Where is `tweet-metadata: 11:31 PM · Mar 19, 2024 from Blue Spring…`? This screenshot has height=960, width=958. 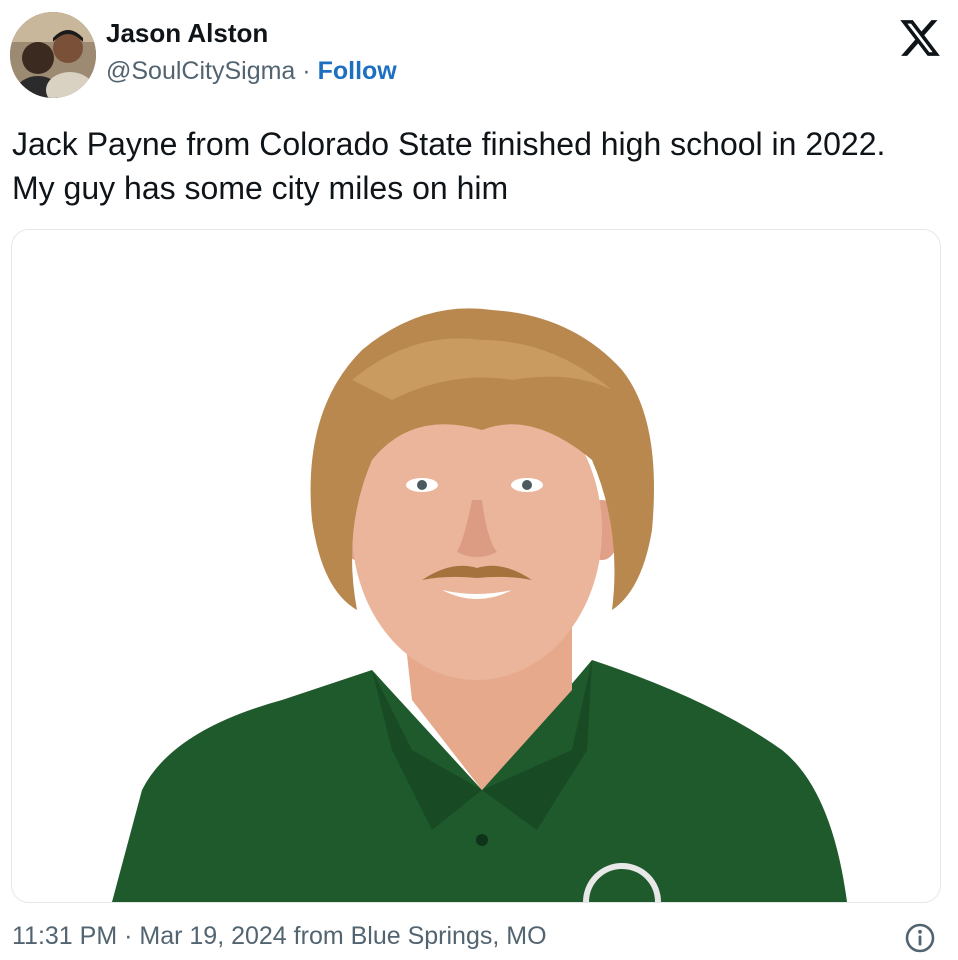
tweet-metadata: 11:31 PM · Mar 19, 2024 from Blue Spring… is located at coordinates (279, 936).